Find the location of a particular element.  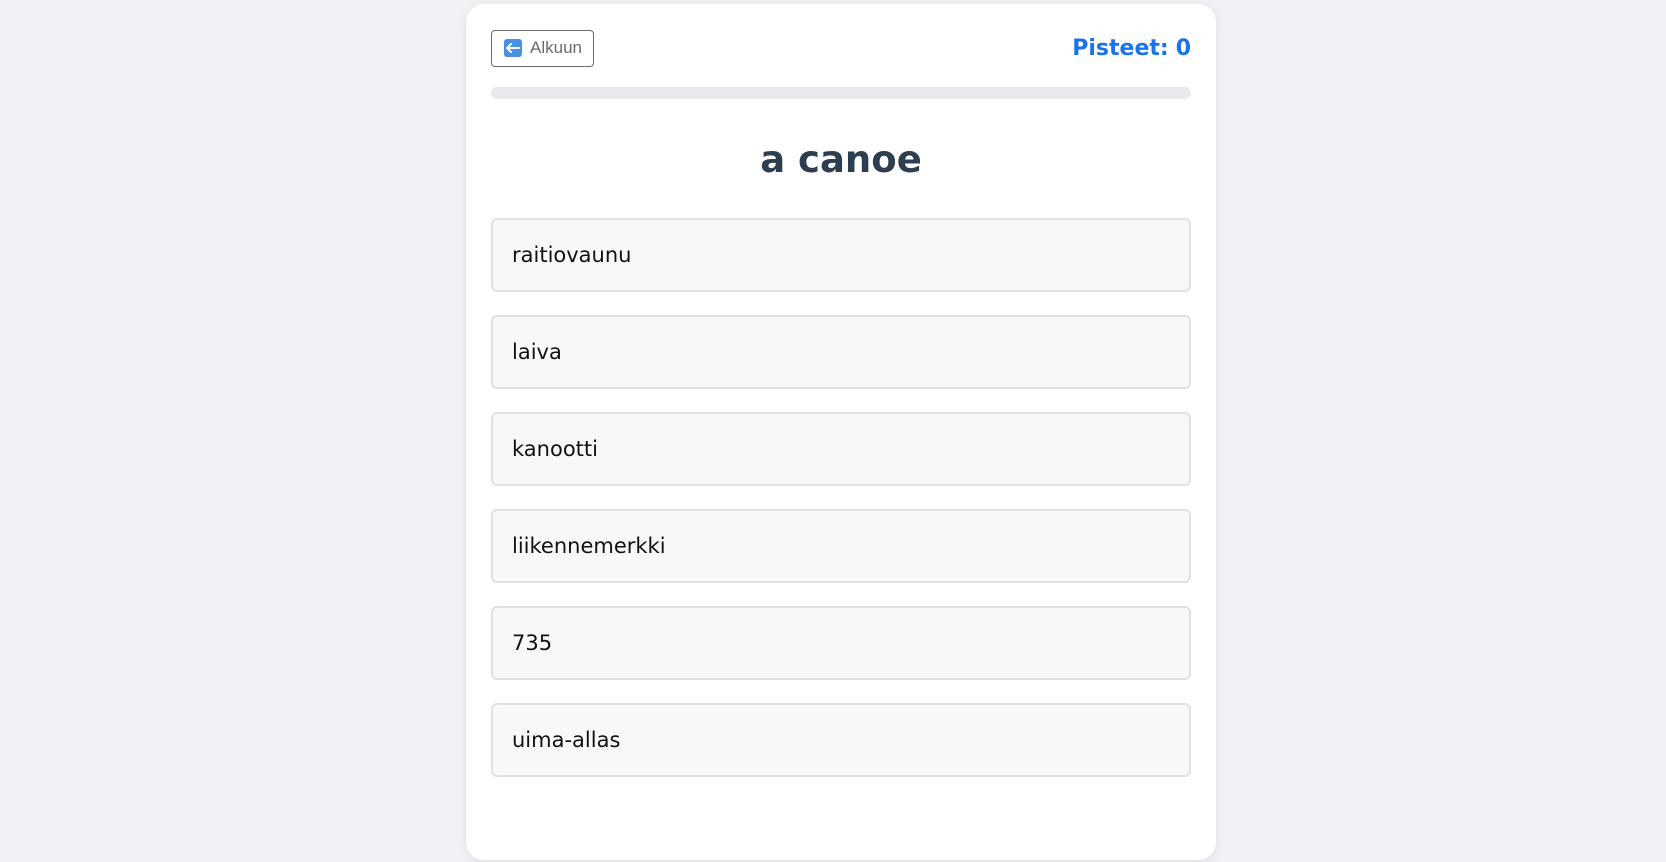

answer-option-label: laiva is located at coordinates (537, 352).